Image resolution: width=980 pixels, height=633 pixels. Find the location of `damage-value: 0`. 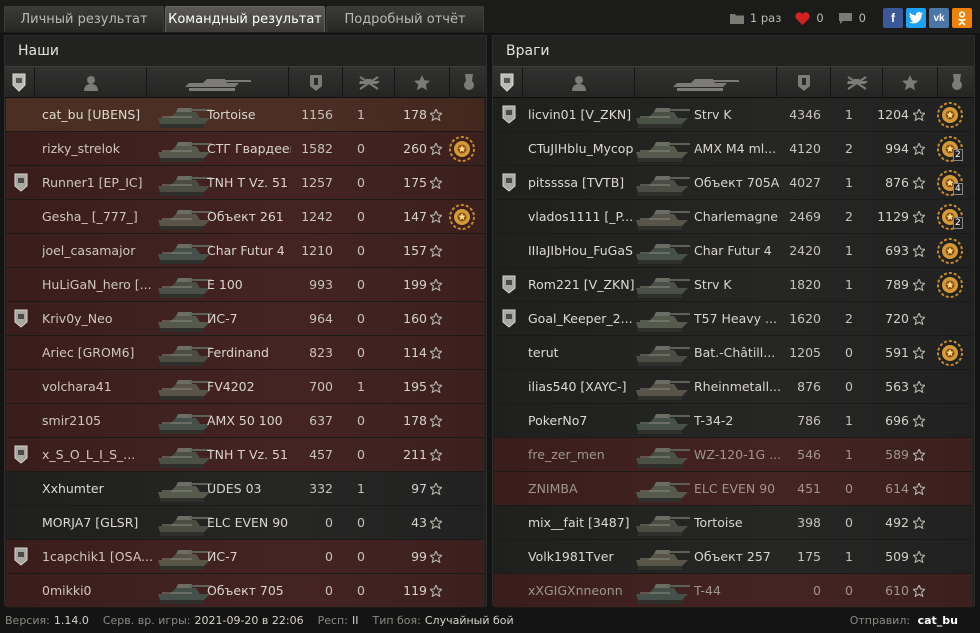

damage-value: 0 is located at coordinates (329, 522).